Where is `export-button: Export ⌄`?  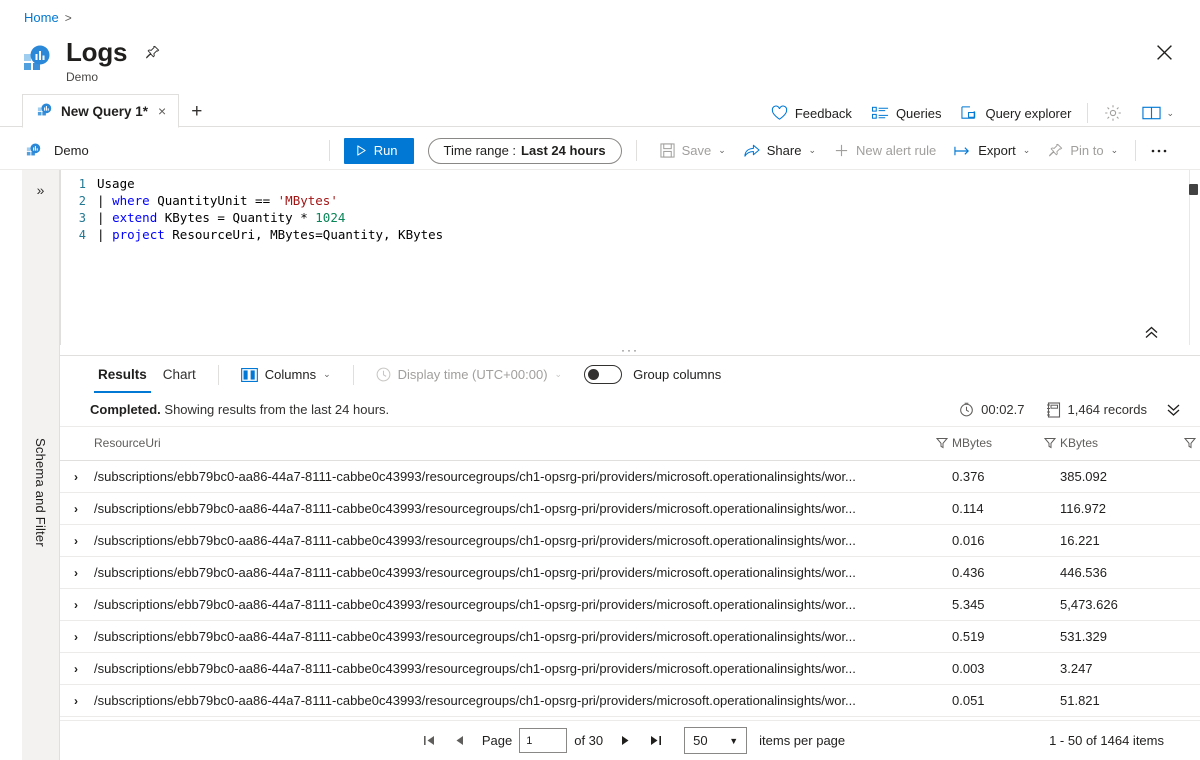 export-button: Export ⌄ is located at coordinates (992, 150).